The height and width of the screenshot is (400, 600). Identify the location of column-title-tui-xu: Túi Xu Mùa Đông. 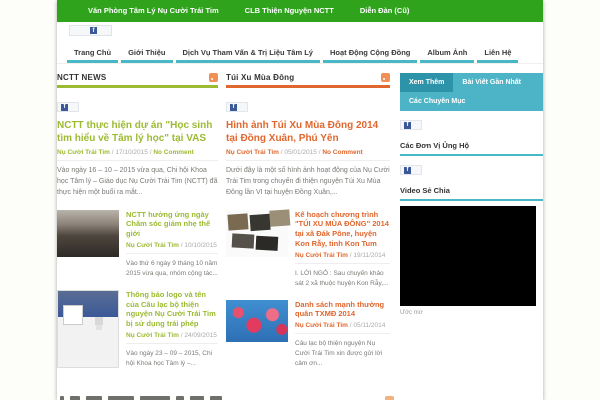
(260, 77).